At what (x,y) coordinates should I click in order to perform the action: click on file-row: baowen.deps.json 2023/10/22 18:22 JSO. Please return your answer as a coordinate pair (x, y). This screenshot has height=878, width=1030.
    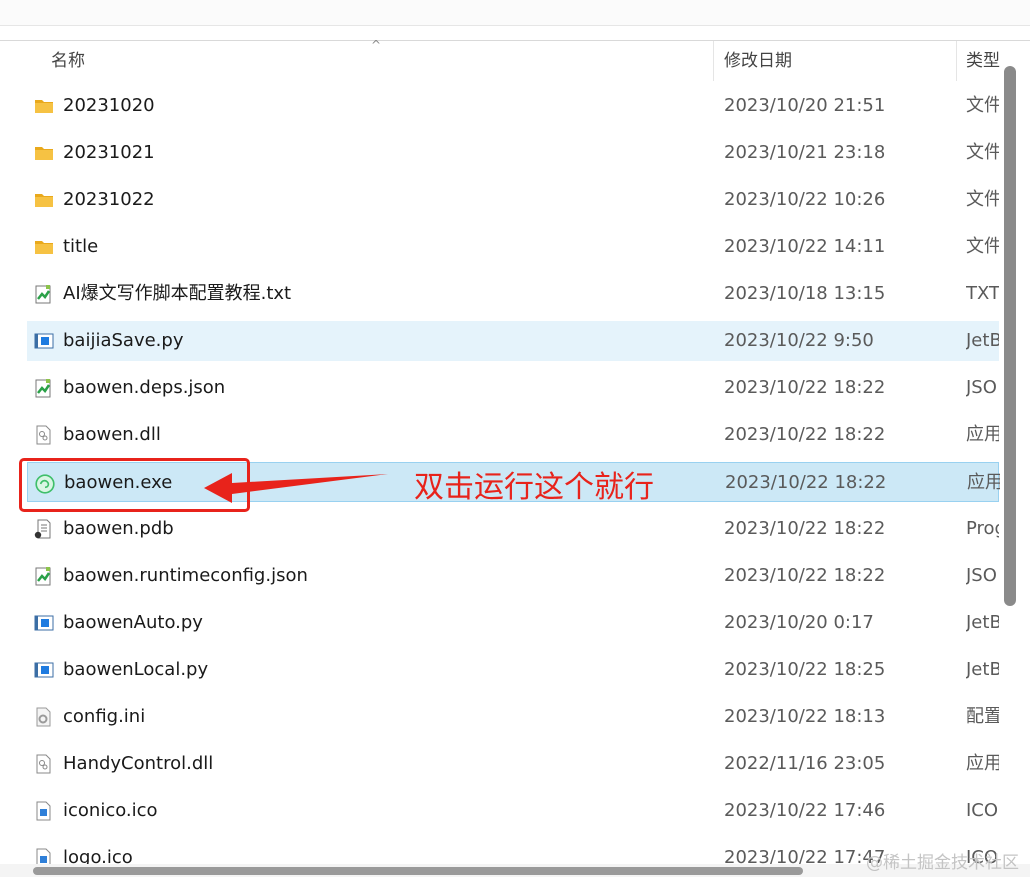
    Looking at the image, I should click on (513, 388).